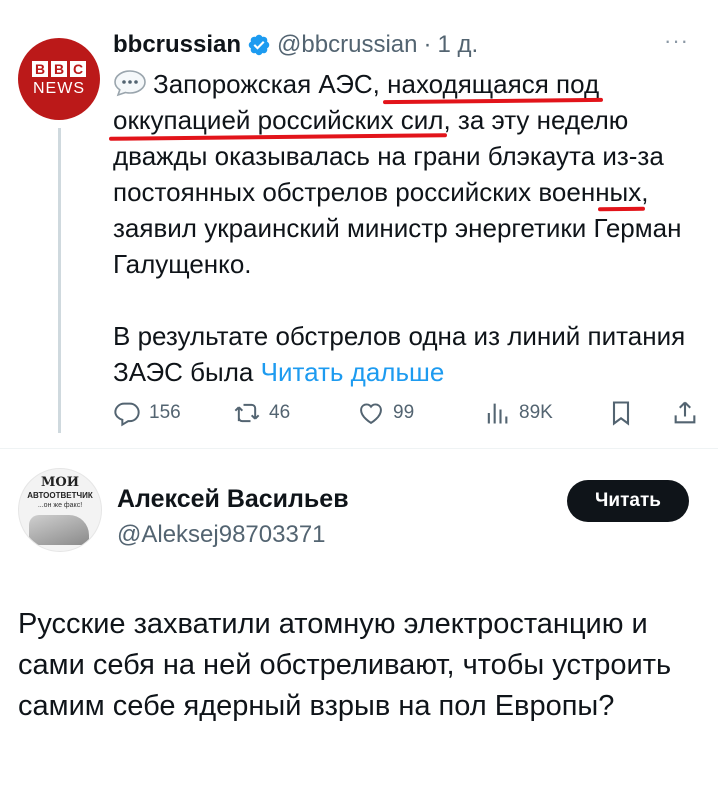 The width and height of the screenshot is (718, 800). I want to click on bookmark-icon, so click(621, 413).